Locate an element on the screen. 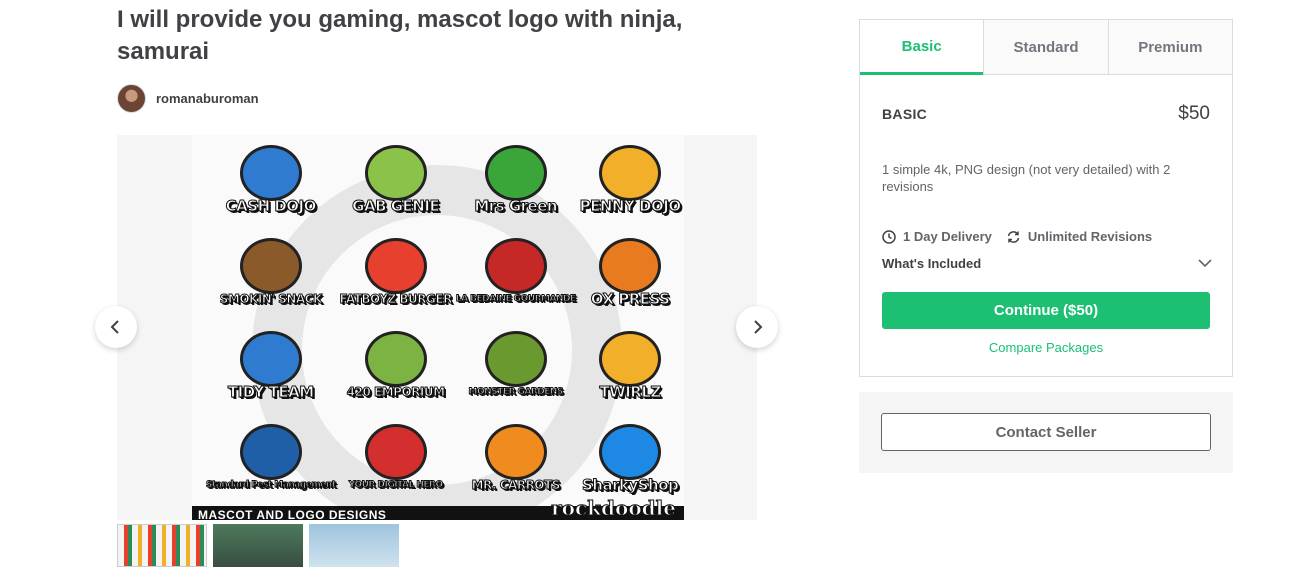 The height and width of the screenshot is (567, 1302). clock-icon is located at coordinates (889, 236).